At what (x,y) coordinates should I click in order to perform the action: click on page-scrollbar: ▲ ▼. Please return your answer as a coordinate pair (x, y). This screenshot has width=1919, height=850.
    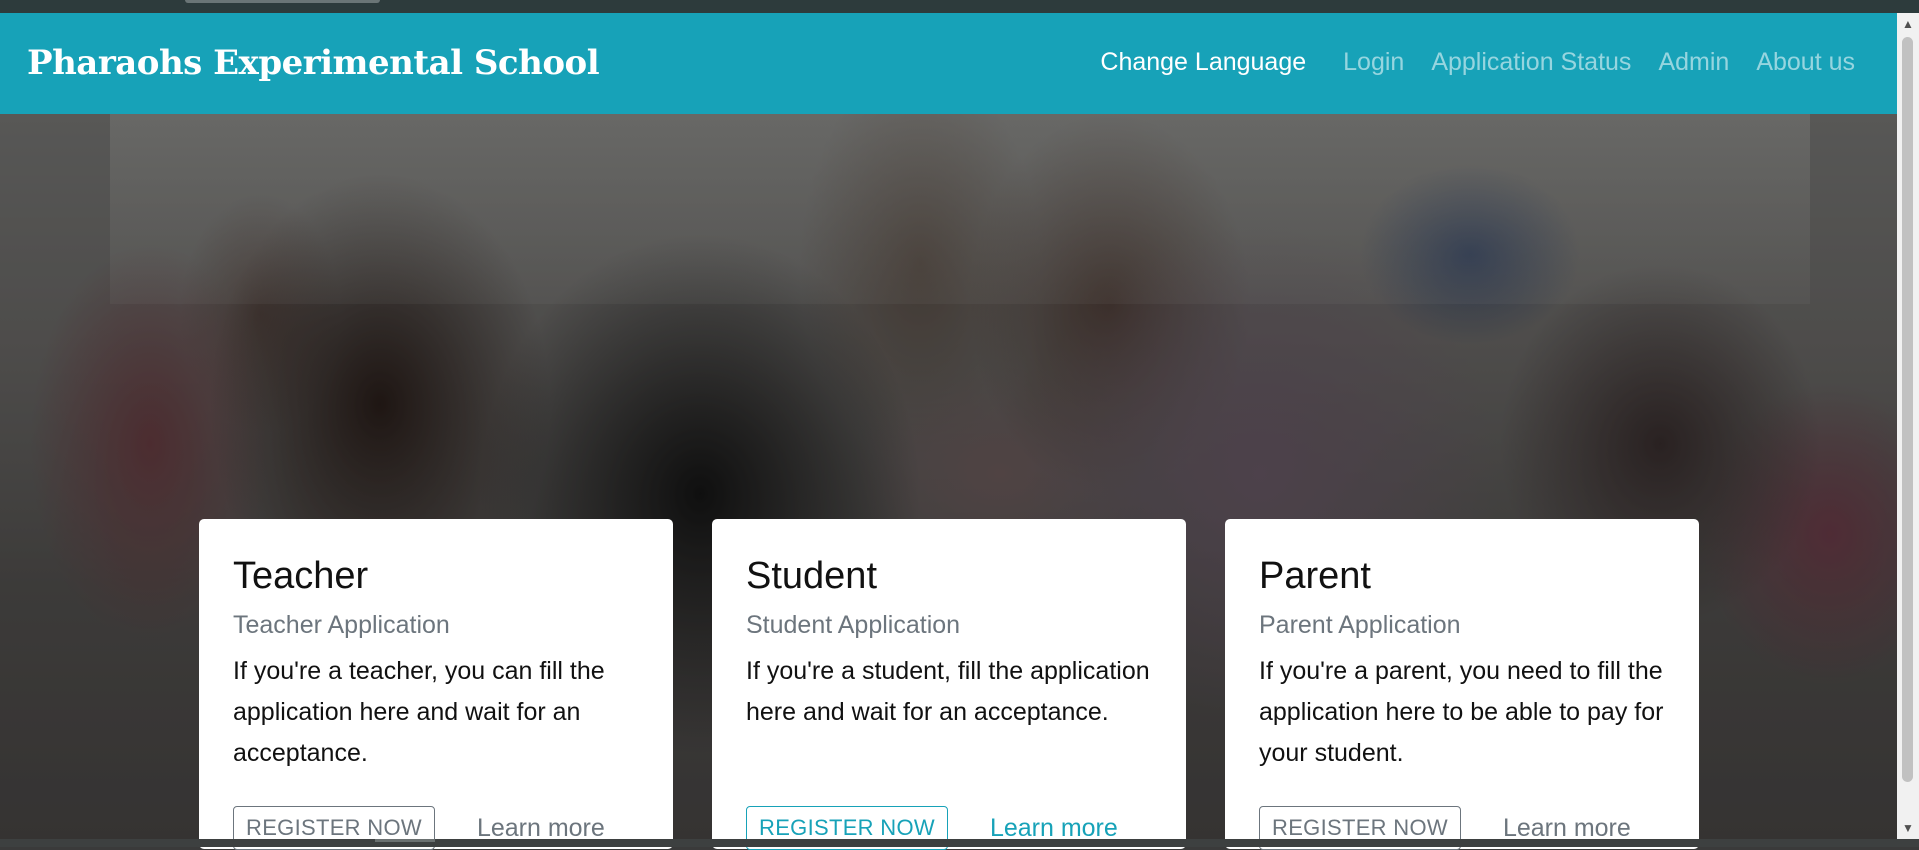
    Looking at the image, I should click on (1908, 426).